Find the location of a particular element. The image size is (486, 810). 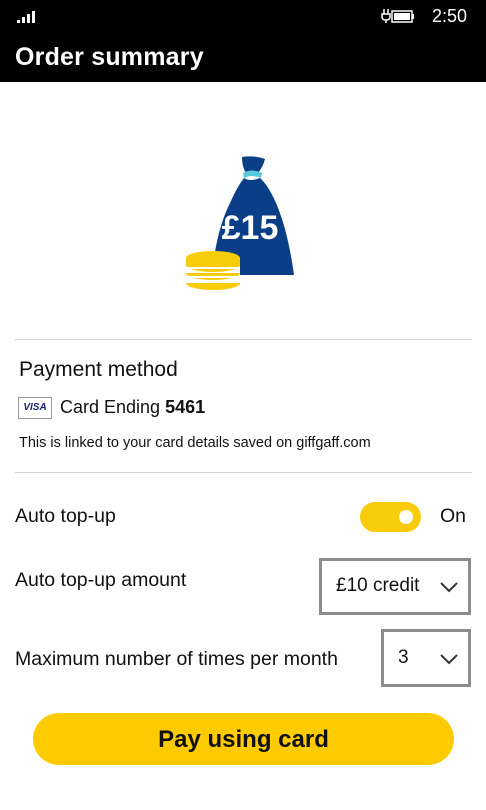

auto-topup-amount-label: Auto top-up amount is located at coordinates (101, 580).